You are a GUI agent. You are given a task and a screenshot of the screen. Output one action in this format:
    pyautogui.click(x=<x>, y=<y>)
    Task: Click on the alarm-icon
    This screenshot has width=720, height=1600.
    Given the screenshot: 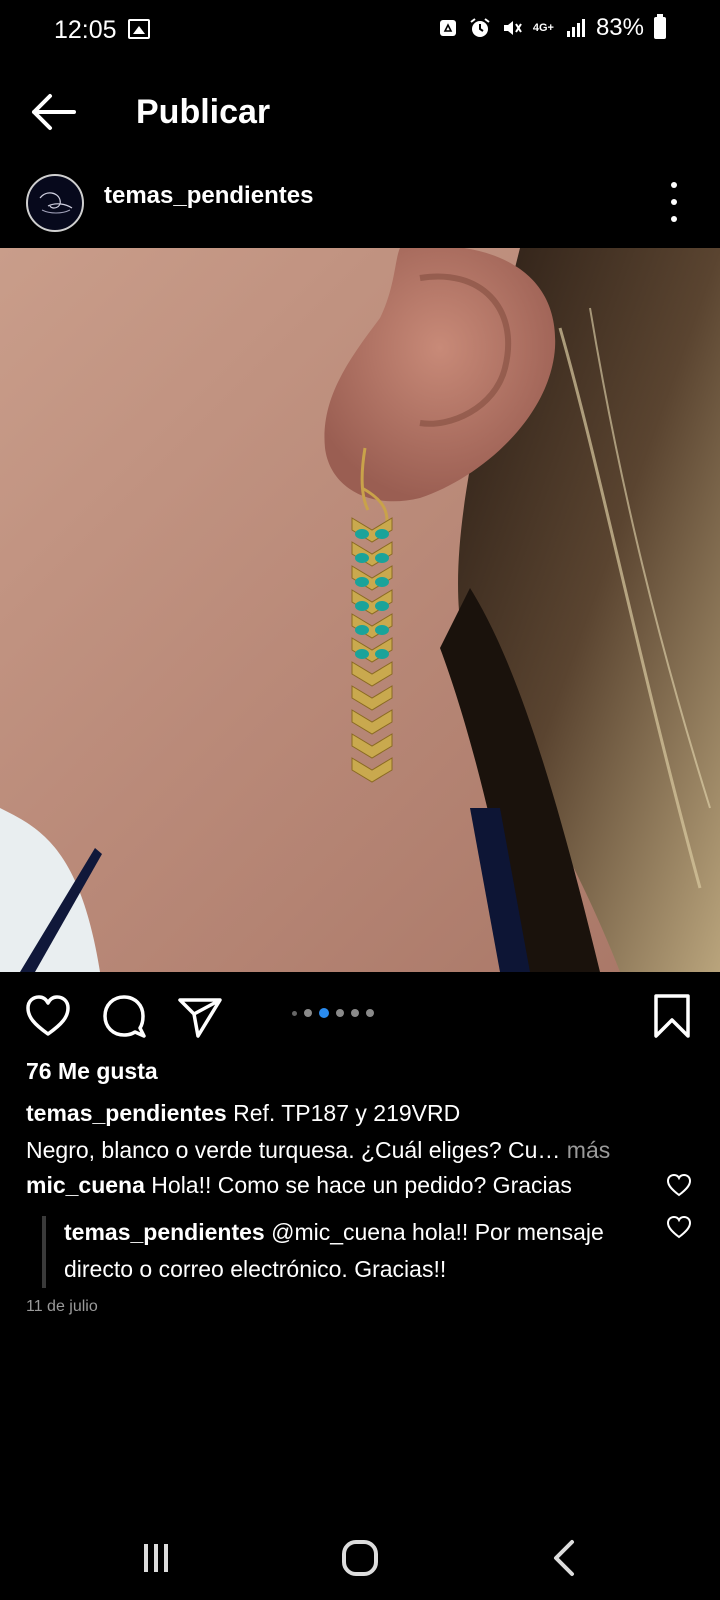 What is the action you would take?
    pyautogui.click(x=480, y=27)
    